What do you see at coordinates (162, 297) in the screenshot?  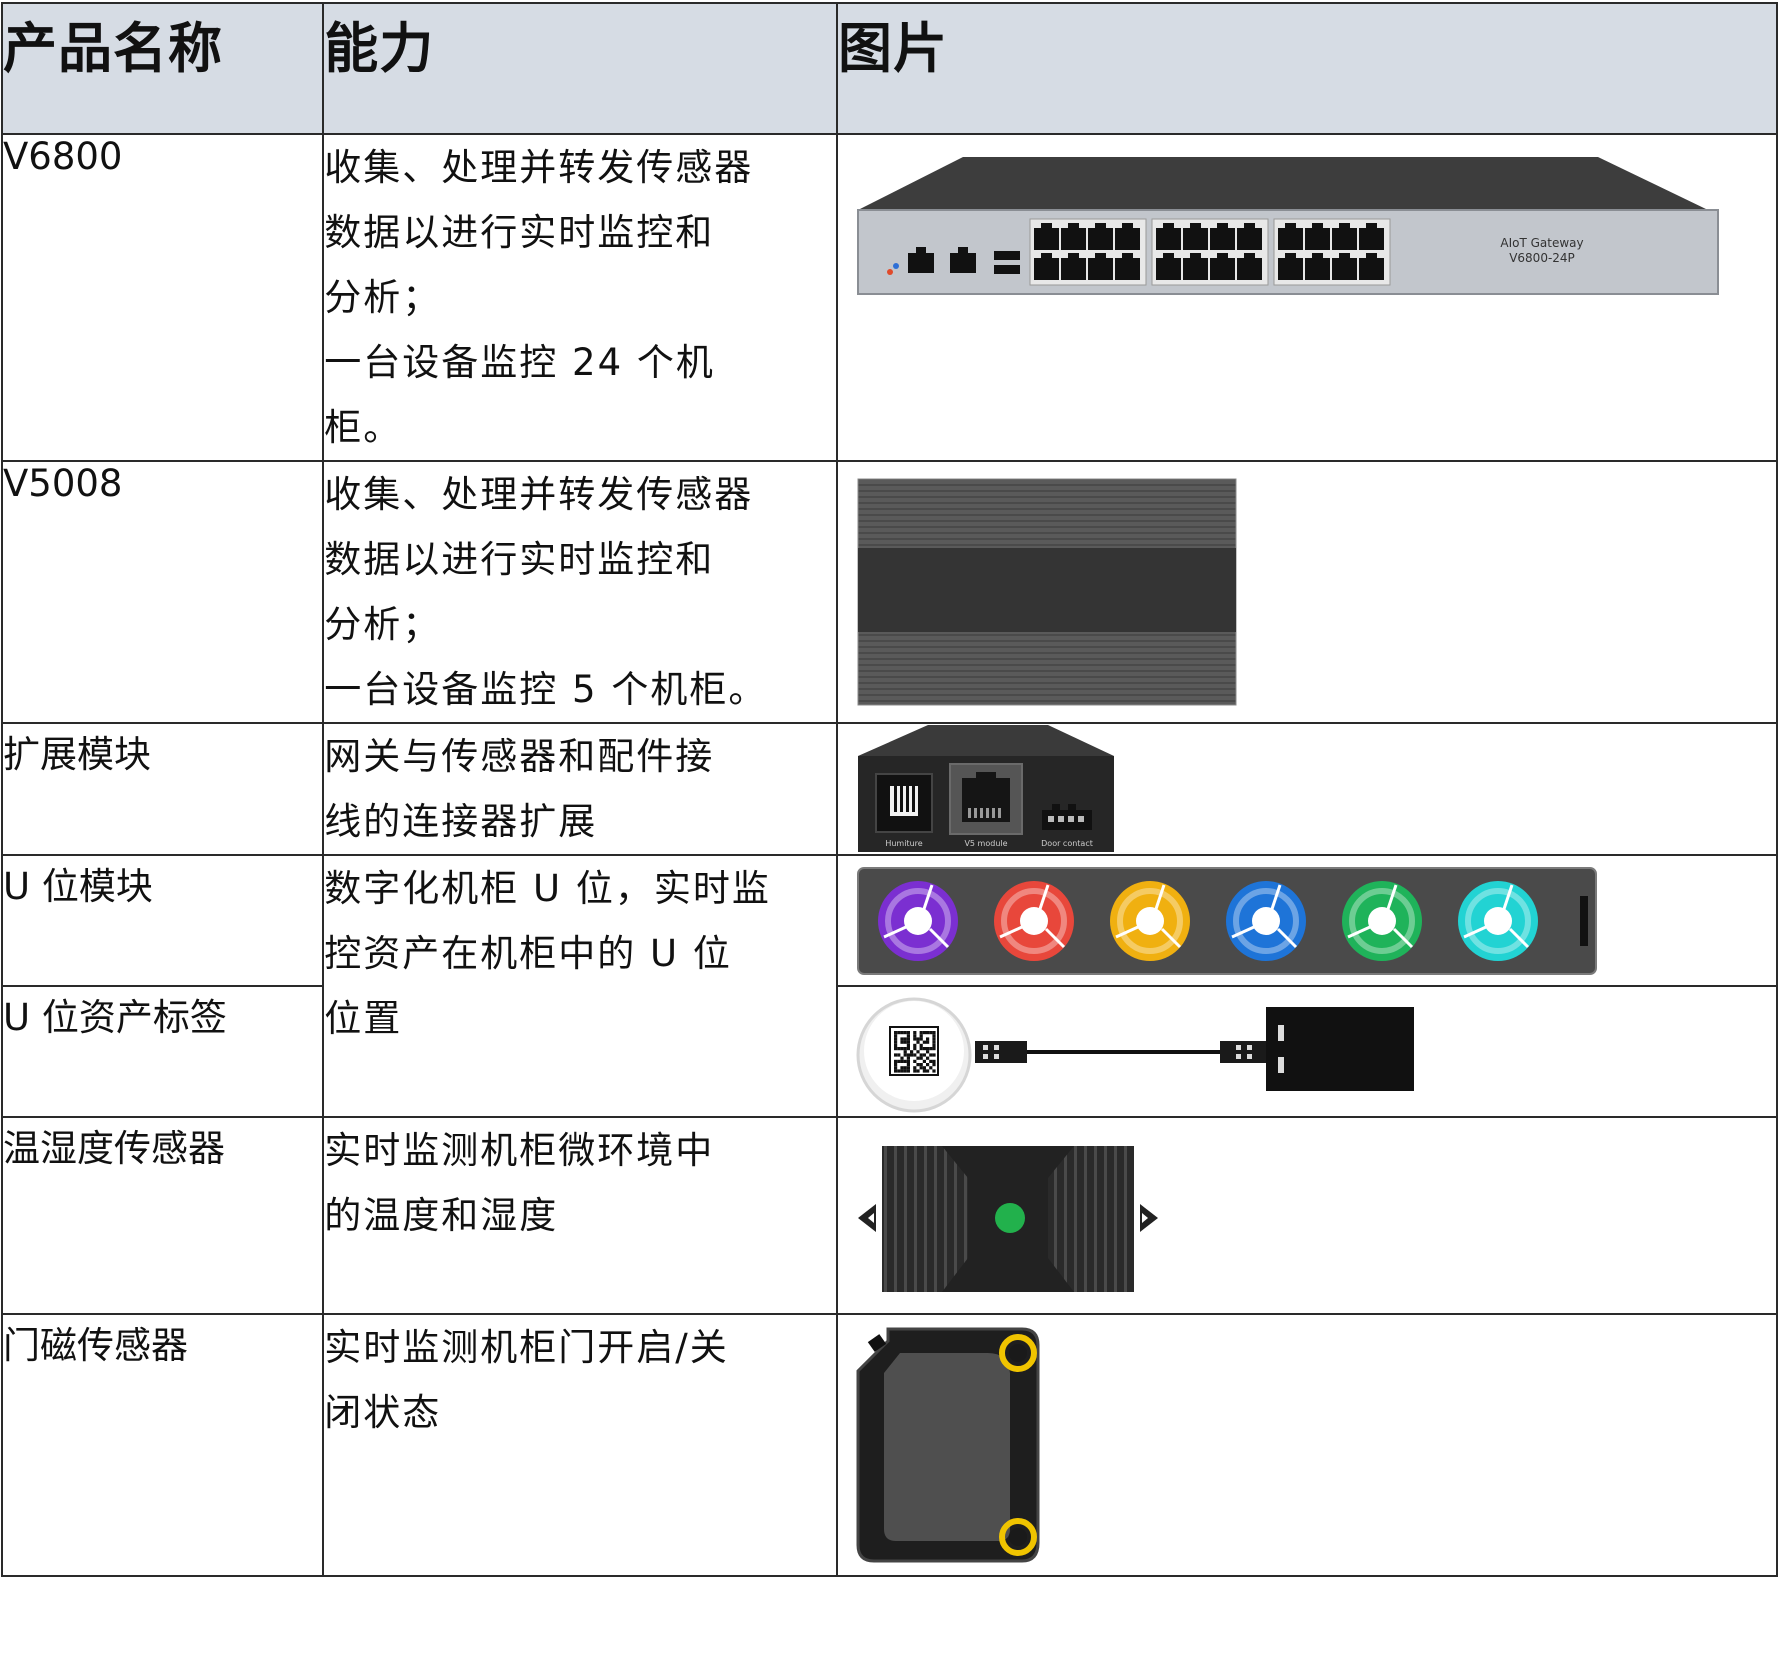 I see `product-name: V6800` at bounding box center [162, 297].